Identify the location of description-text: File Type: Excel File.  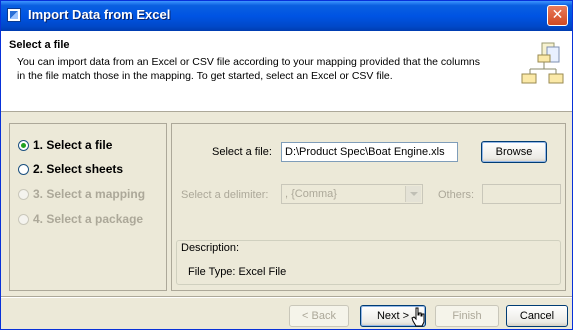
(237, 272).